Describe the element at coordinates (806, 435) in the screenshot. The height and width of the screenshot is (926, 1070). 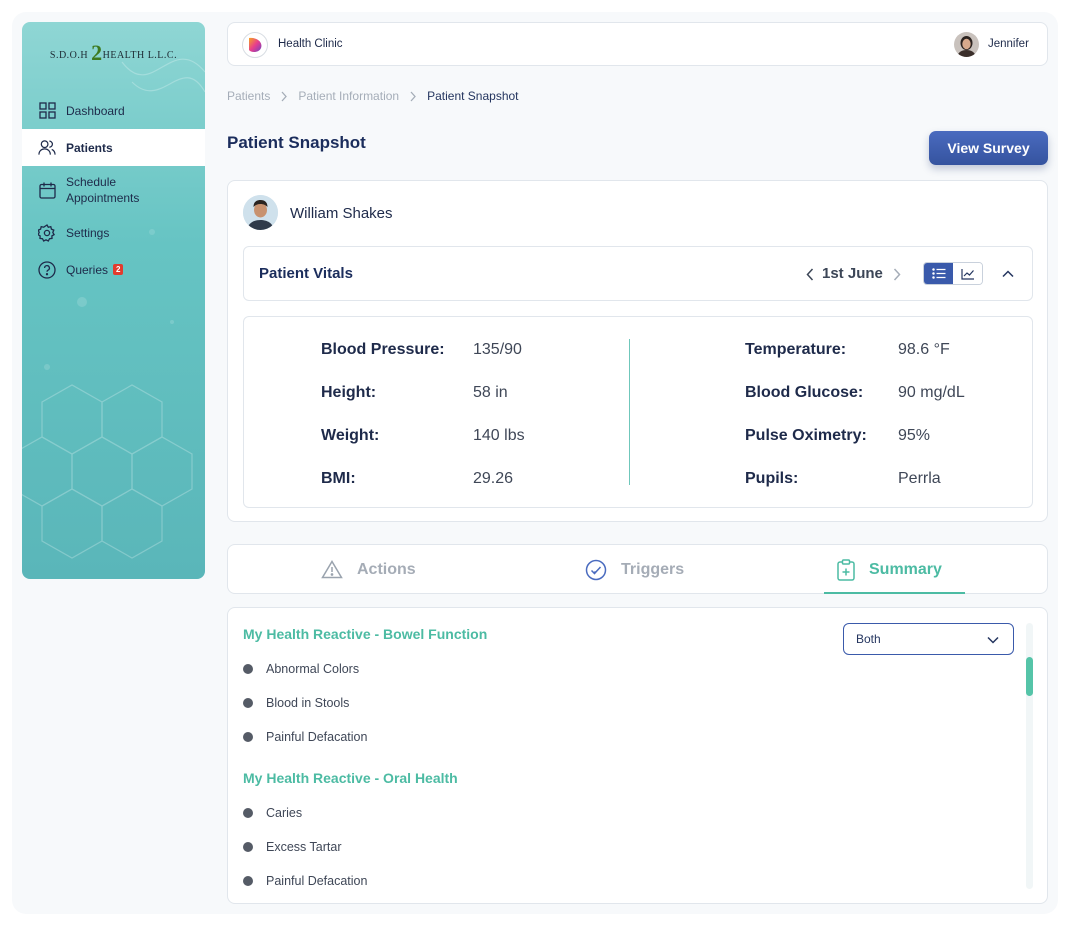
I see `vital-label: Pulse Oximetry:` at that location.